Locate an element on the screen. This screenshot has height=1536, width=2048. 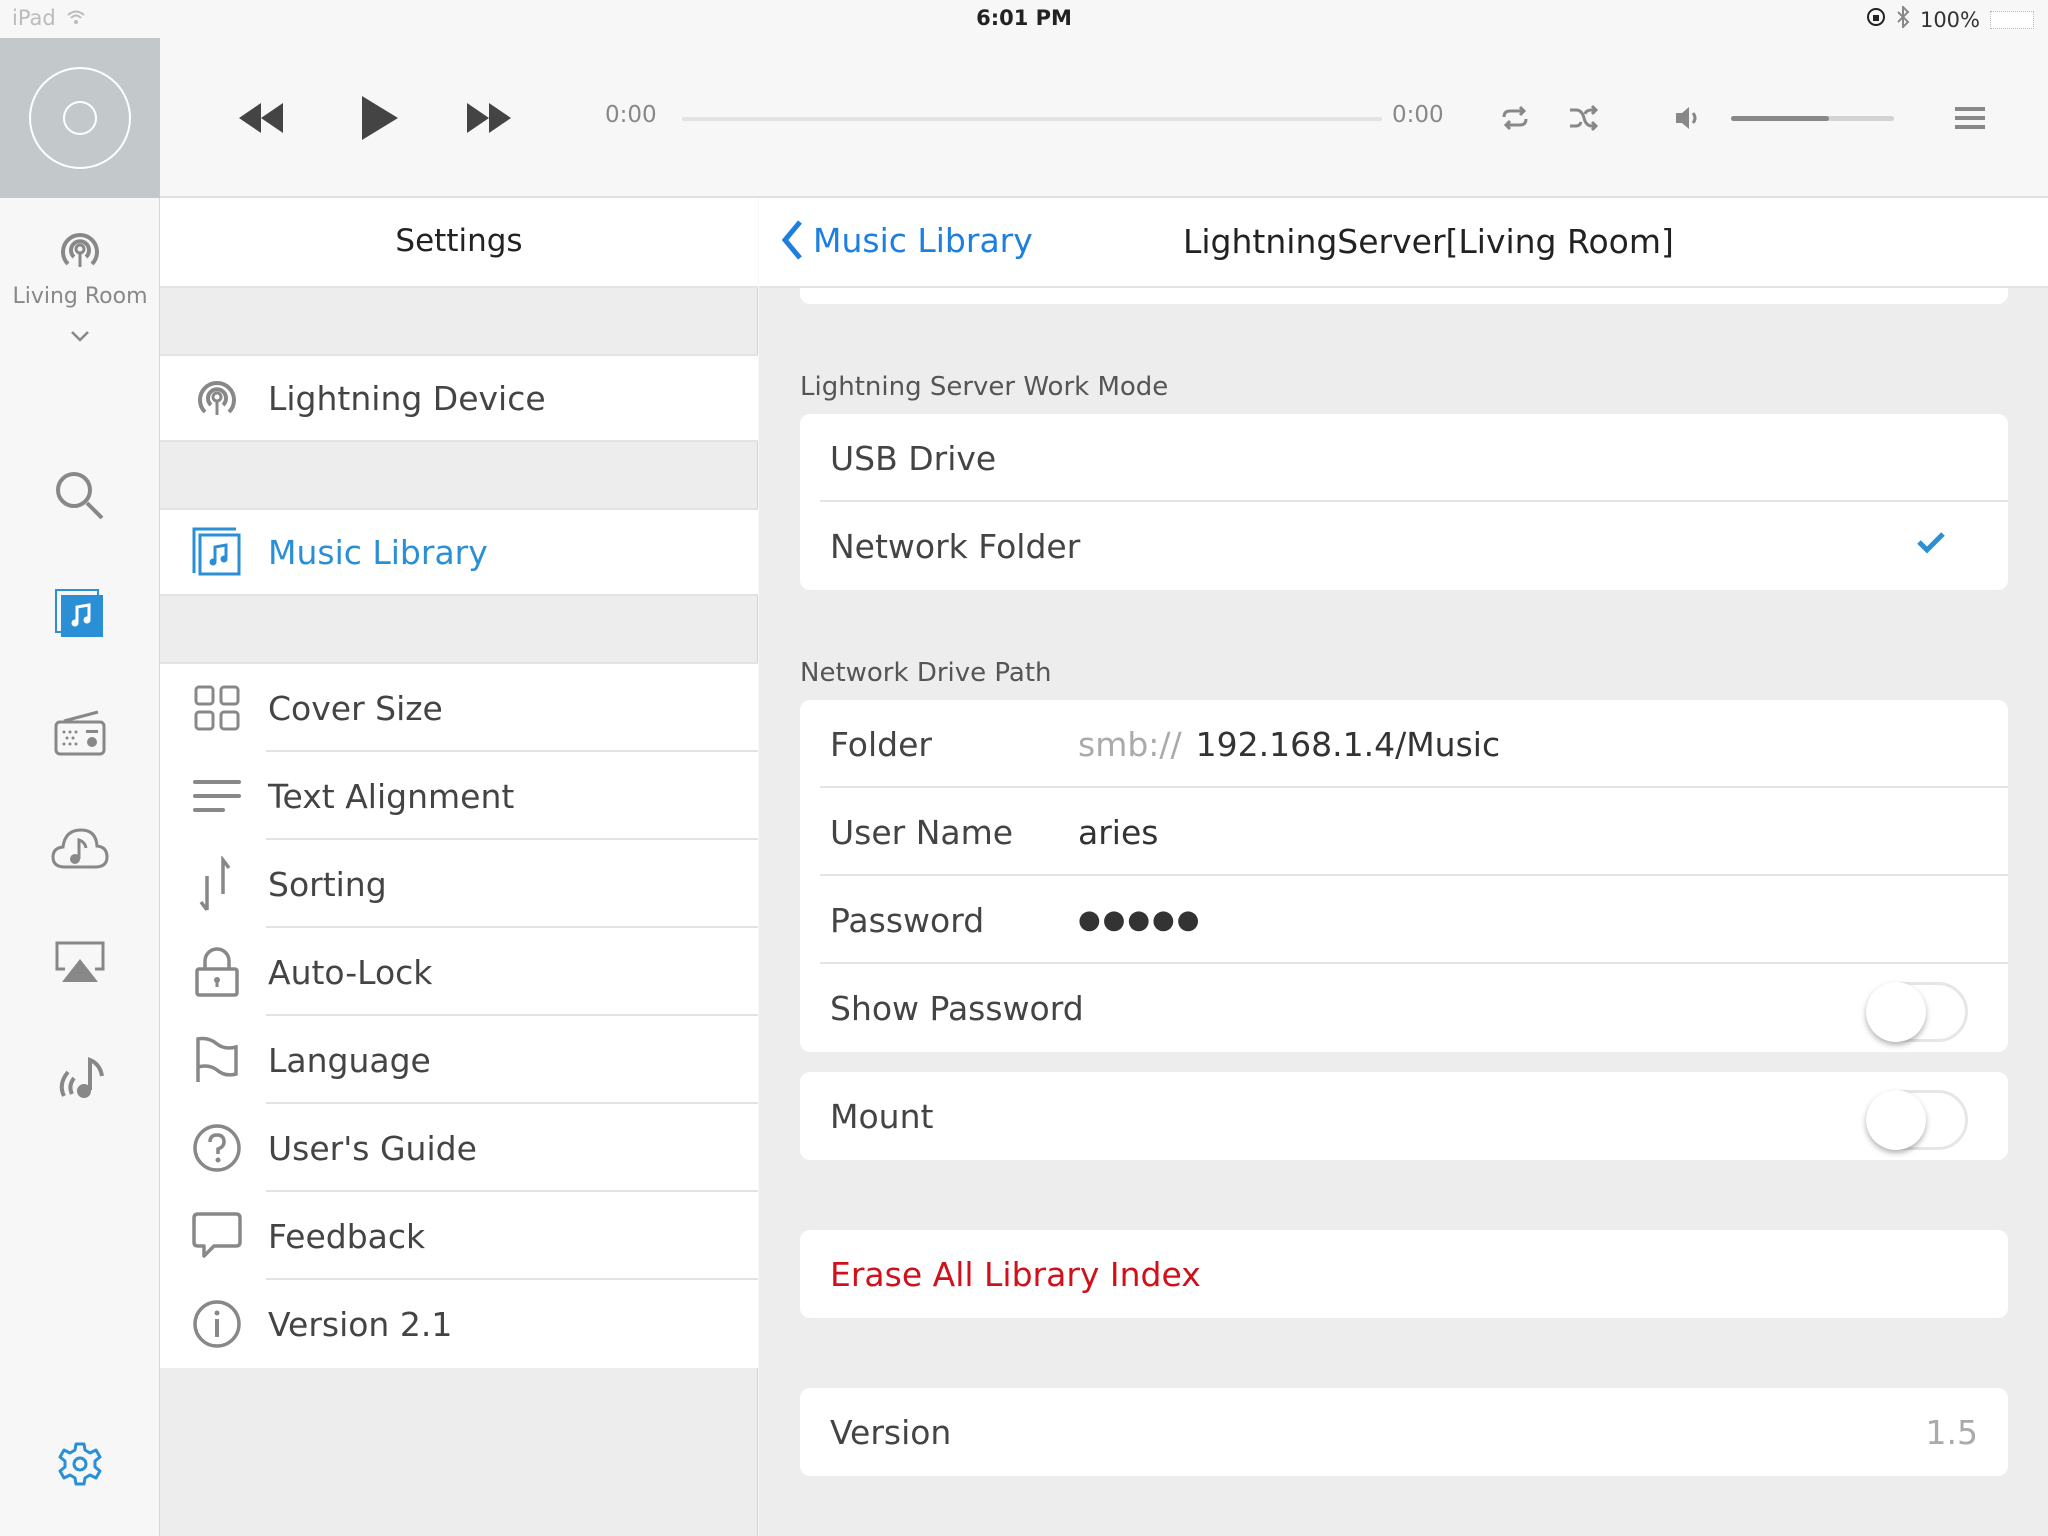
settings-item-cover-size: Cover Size is located at coordinates (459, 708).